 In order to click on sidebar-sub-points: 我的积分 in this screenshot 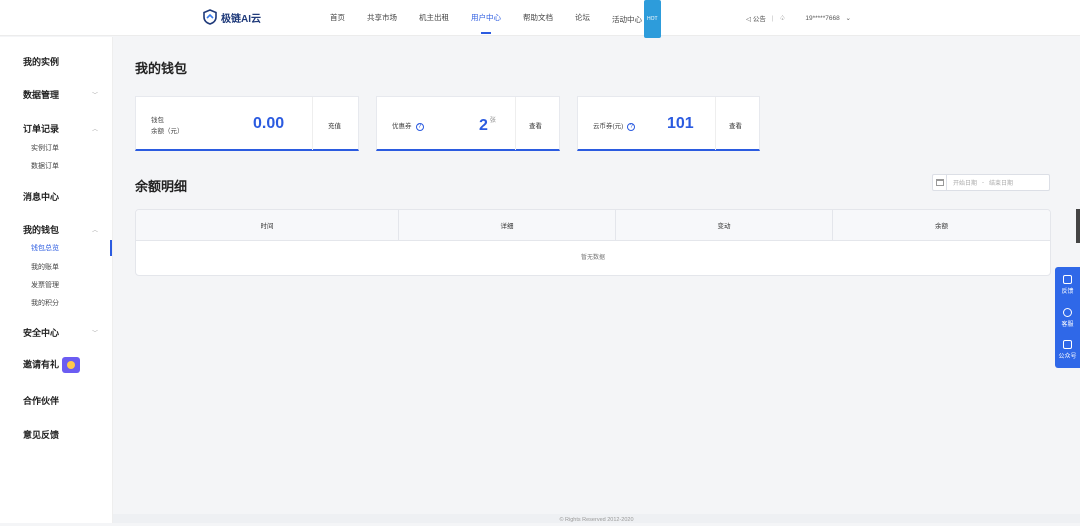, I will do `click(45, 303)`.